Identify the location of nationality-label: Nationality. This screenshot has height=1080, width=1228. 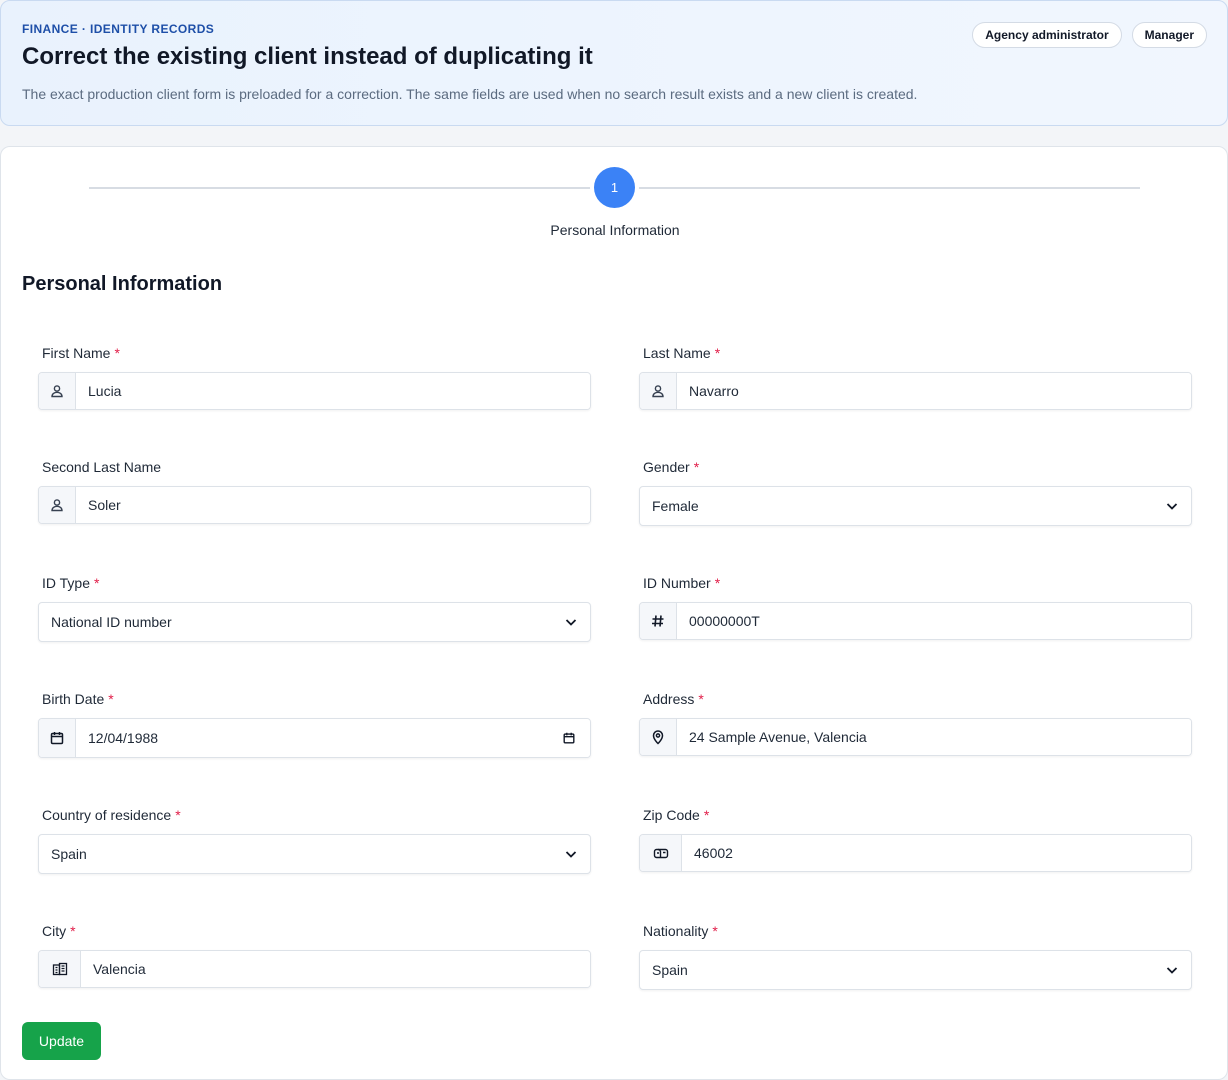
(676, 931).